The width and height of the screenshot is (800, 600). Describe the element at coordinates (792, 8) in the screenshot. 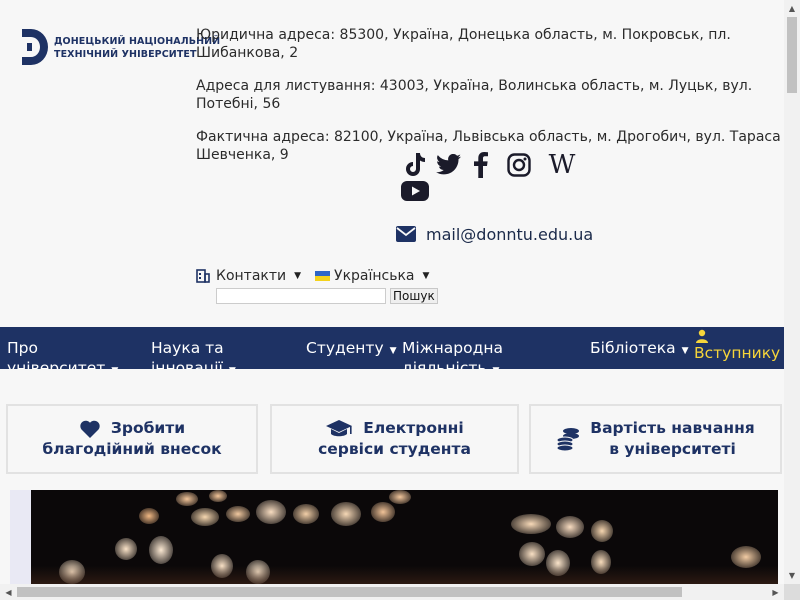

I see `scroll-up-icon: ▲` at that location.